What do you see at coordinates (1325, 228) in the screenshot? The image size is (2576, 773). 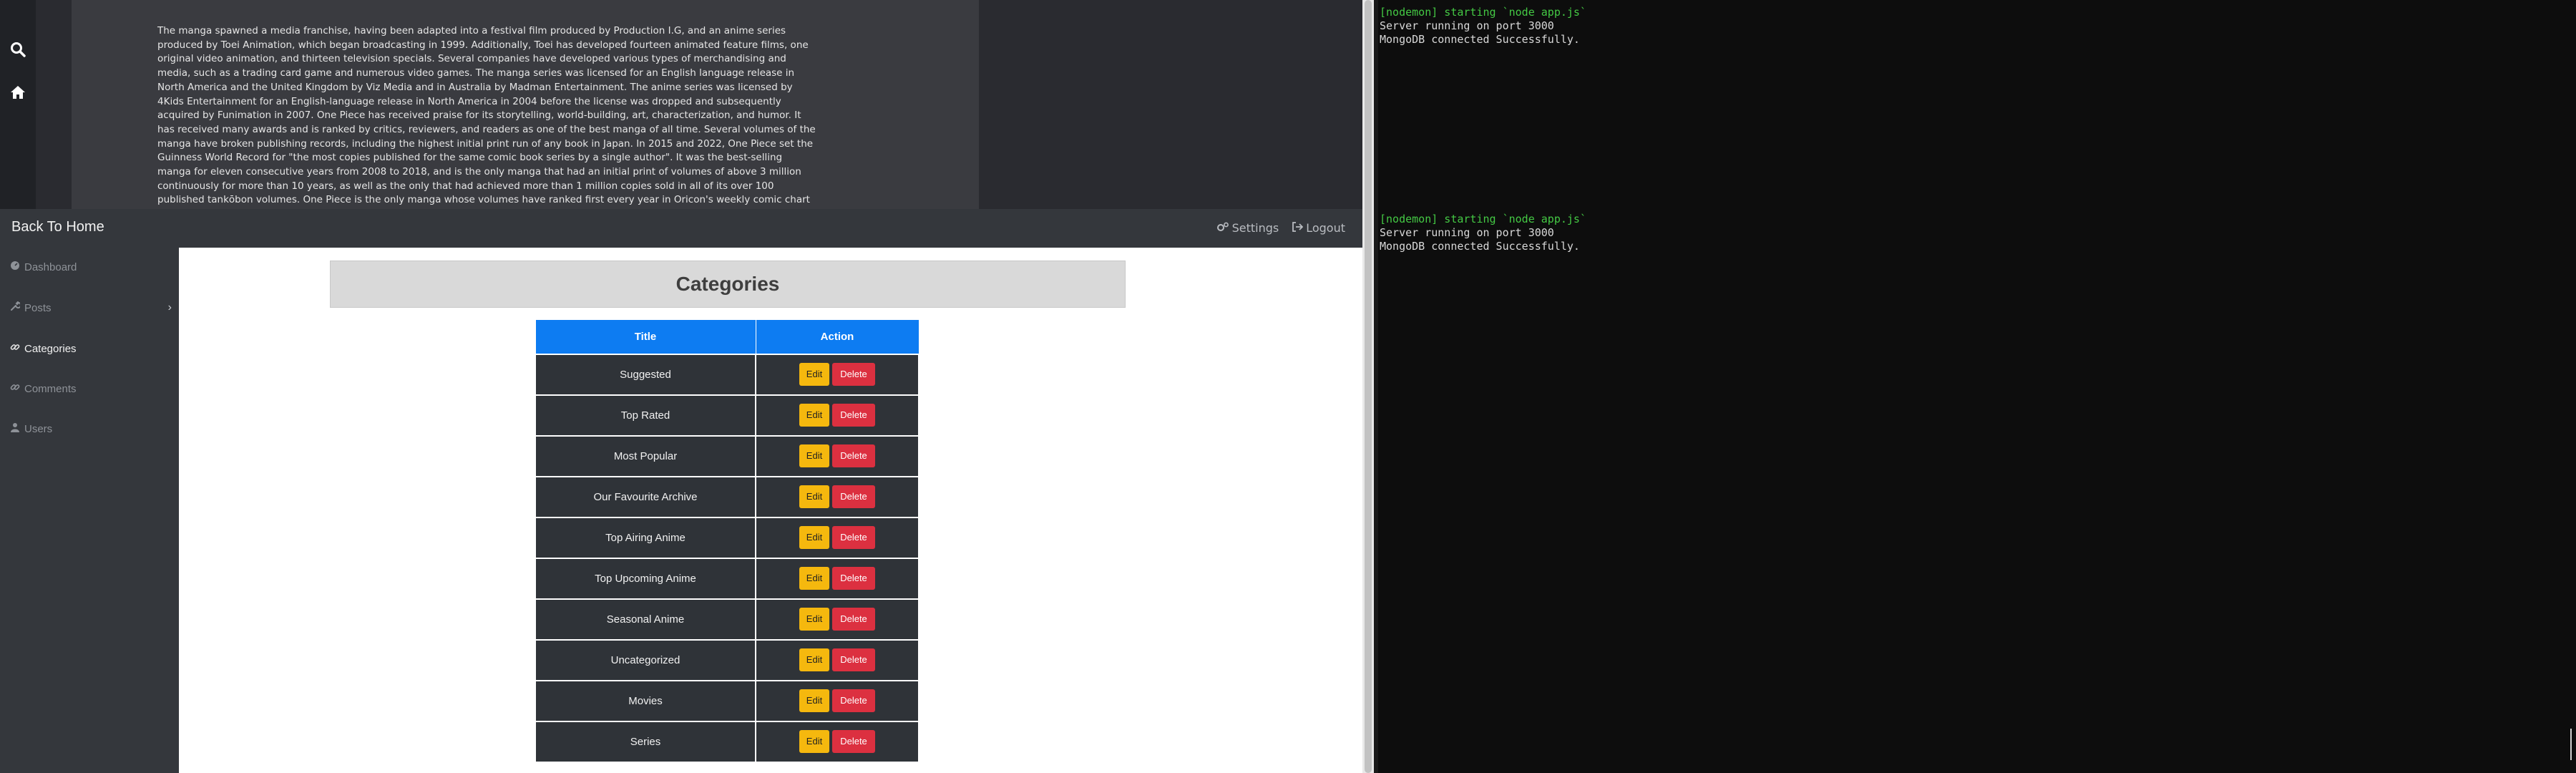 I see `logout-label: Logout` at bounding box center [1325, 228].